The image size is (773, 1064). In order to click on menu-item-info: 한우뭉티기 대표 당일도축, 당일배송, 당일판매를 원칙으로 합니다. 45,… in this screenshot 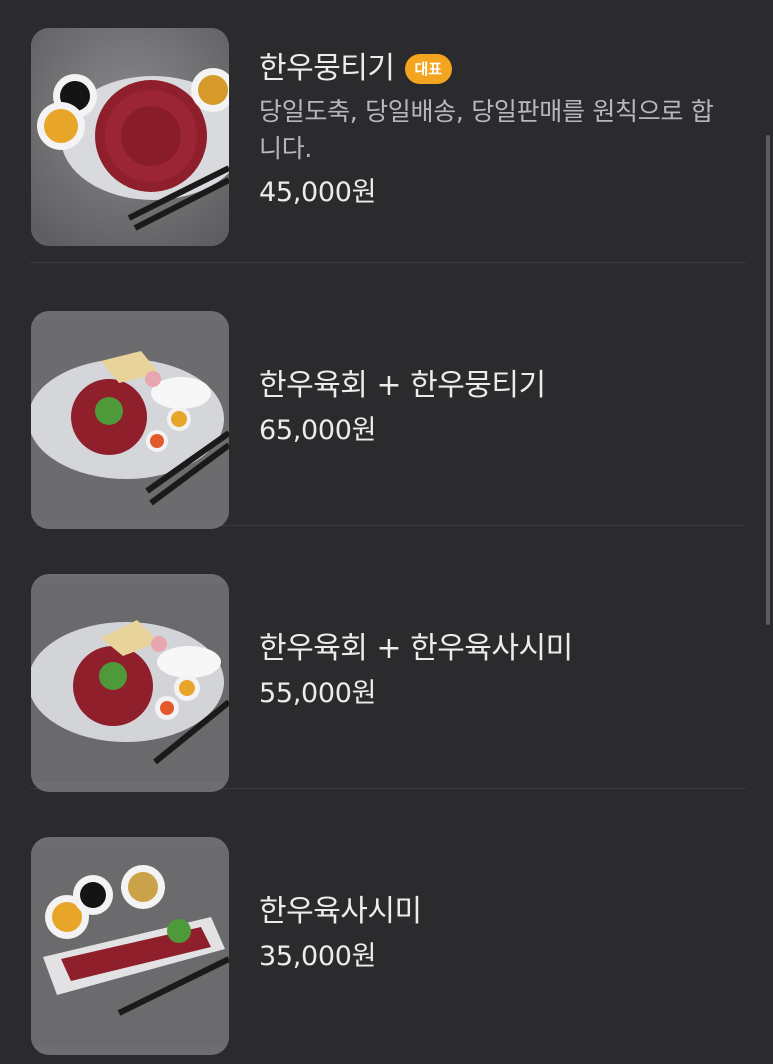, I will do `click(497, 130)`.